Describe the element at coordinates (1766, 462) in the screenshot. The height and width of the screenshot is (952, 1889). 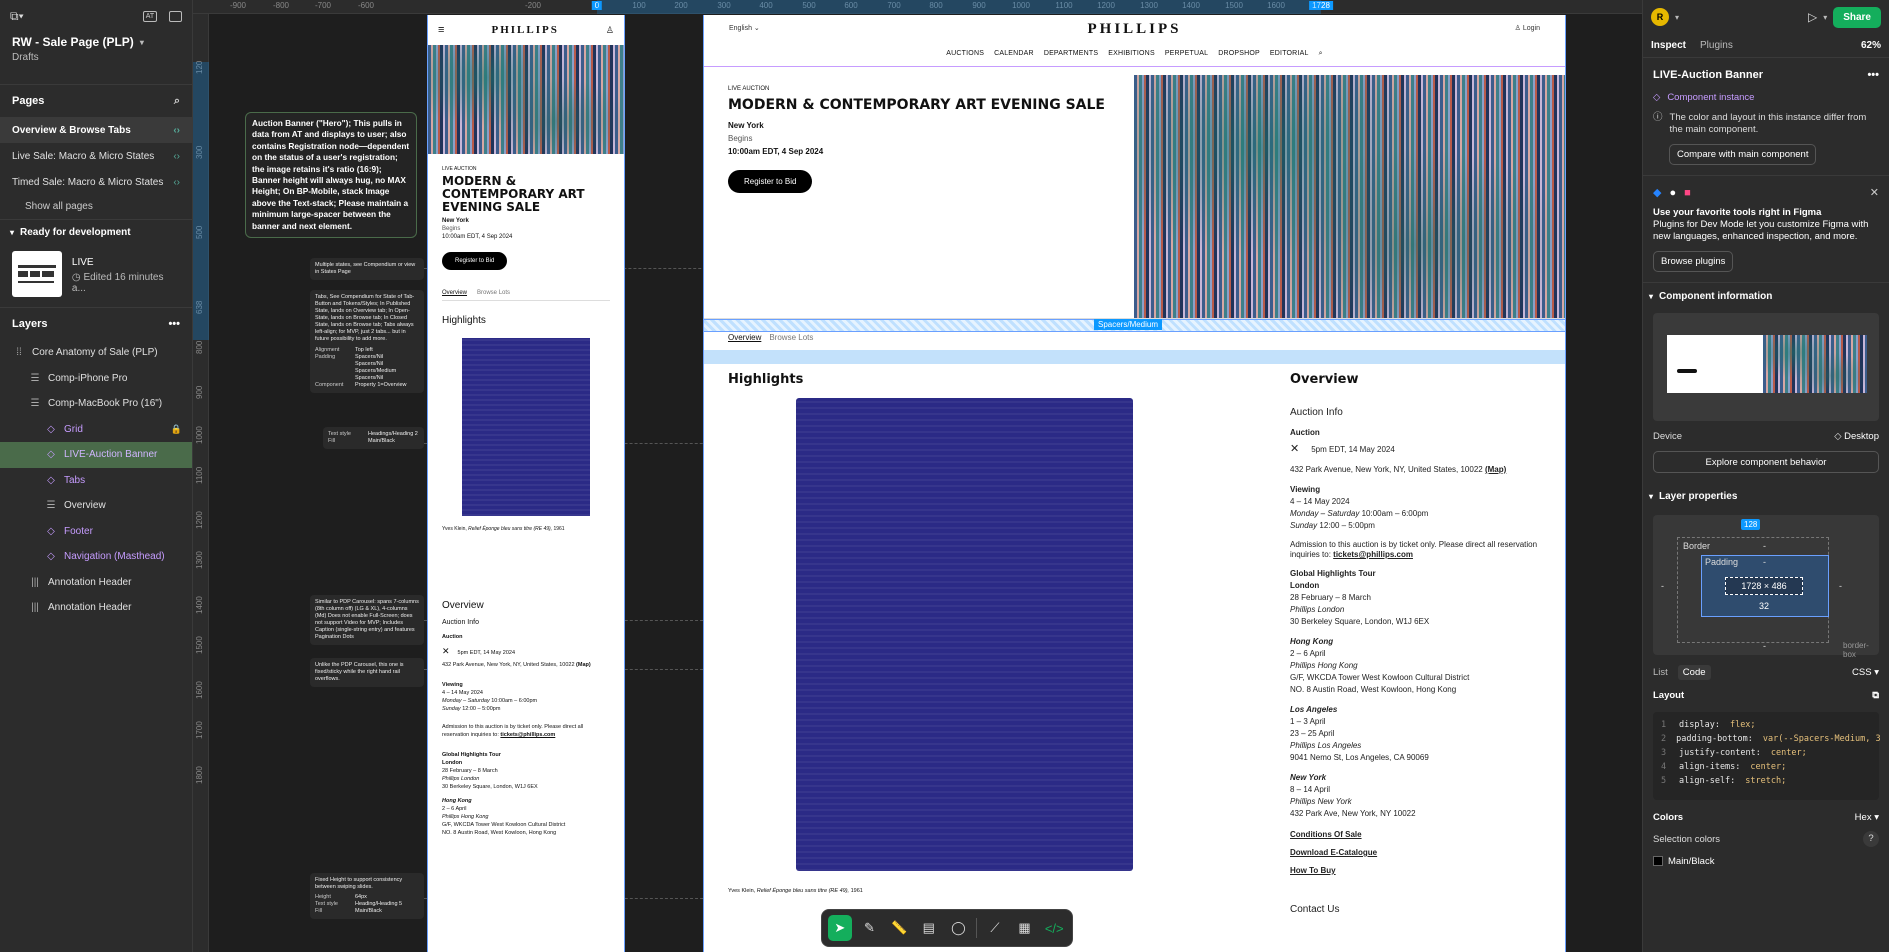
I see `explore-component-button: Explore component behavior` at that location.